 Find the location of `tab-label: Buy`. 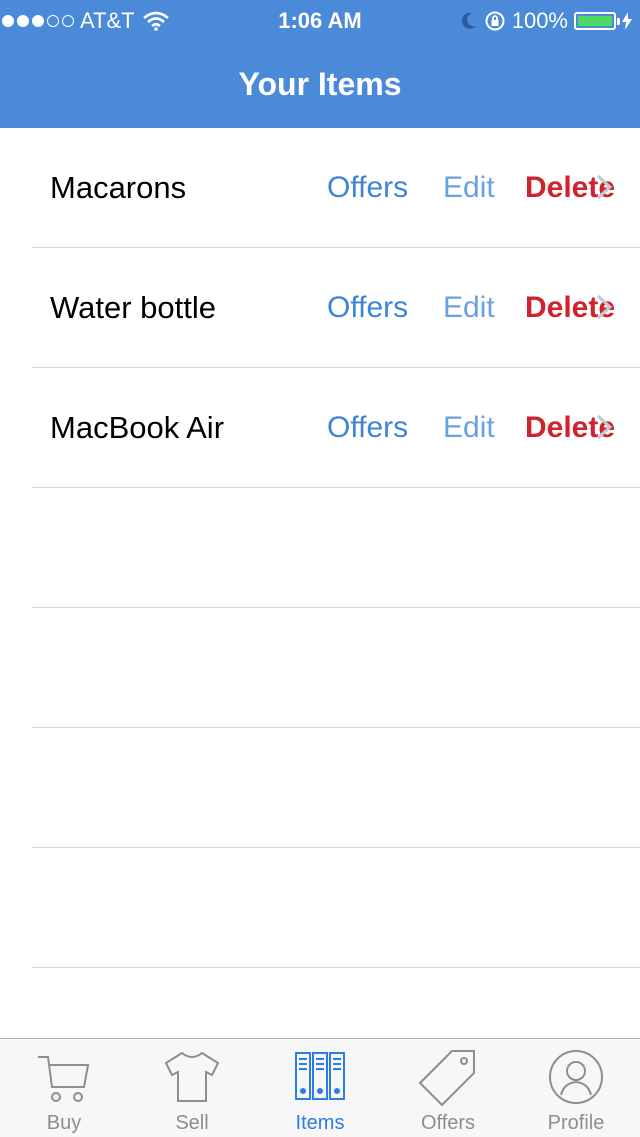

tab-label: Buy is located at coordinates (64, 1123).